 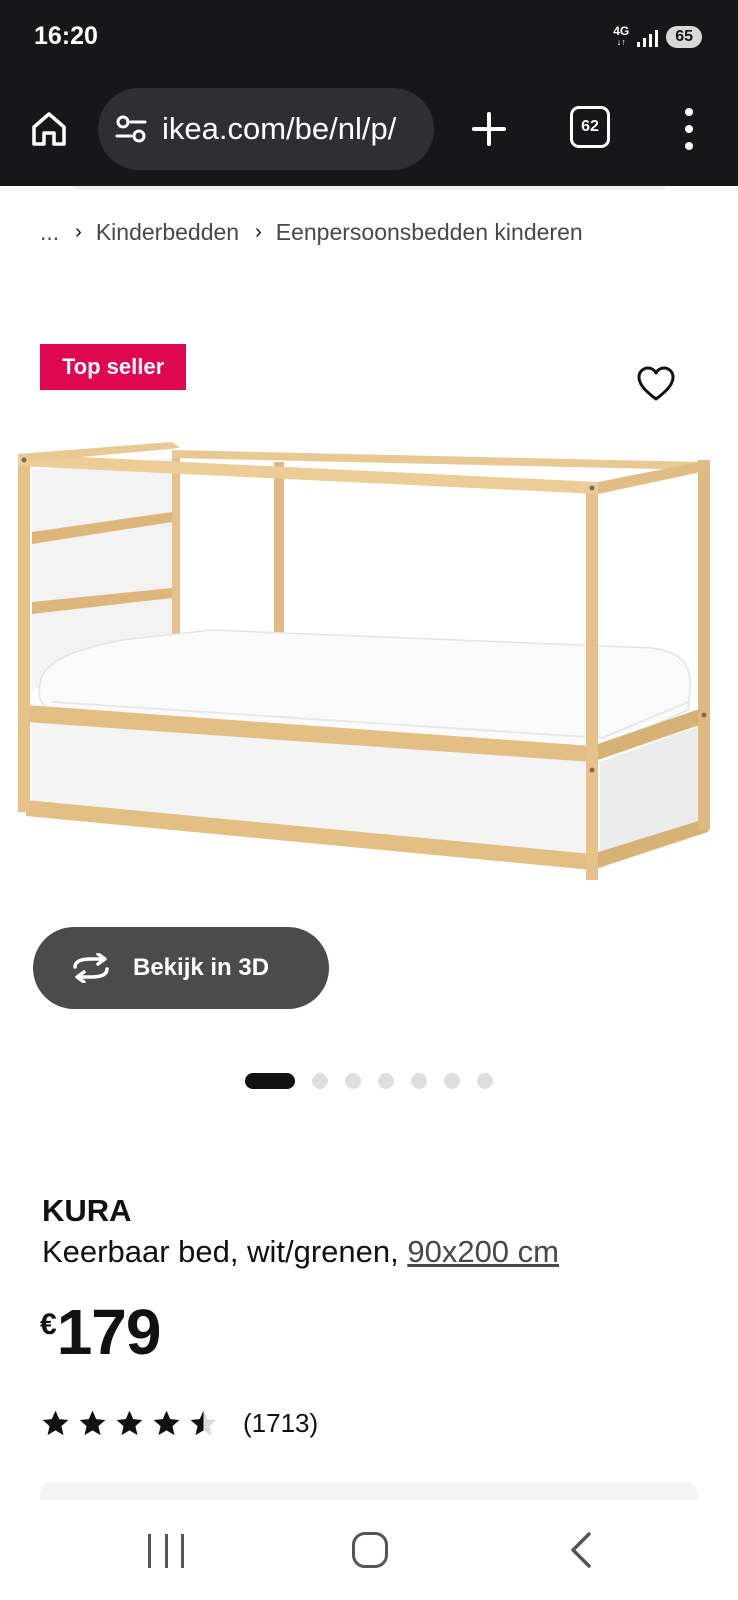 What do you see at coordinates (590, 127) in the screenshot?
I see `tab-switcher-button: 62` at bounding box center [590, 127].